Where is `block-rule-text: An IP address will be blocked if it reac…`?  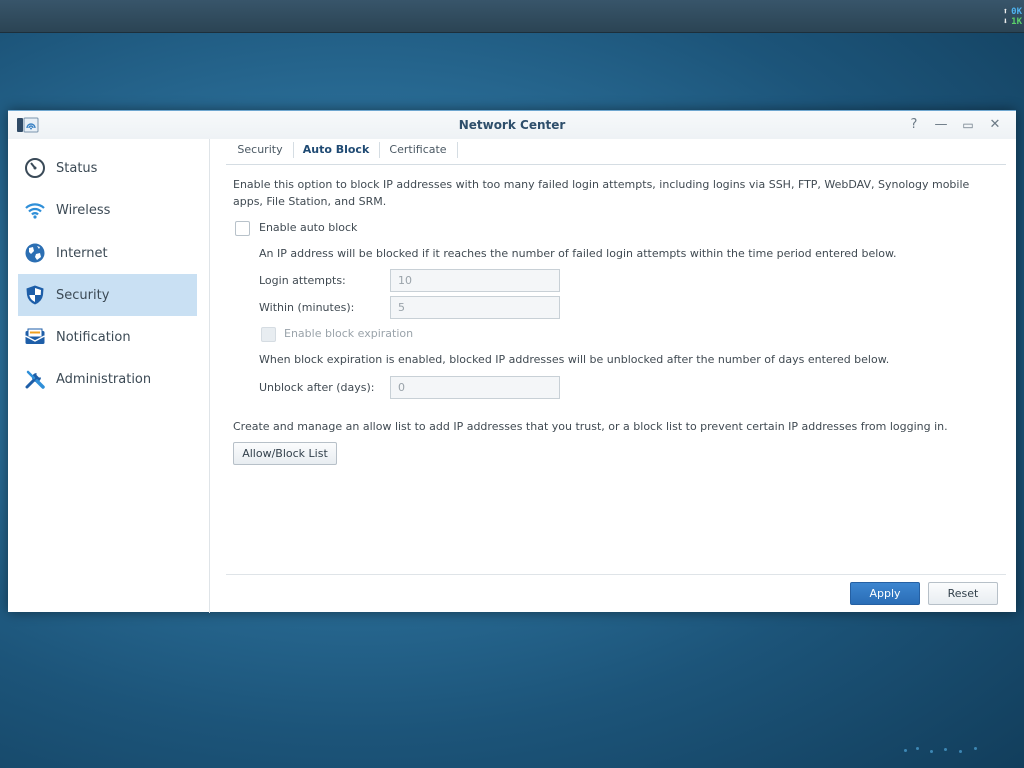 block-rule-text: An IP address will be blocked if it reac… is located at coordinates (578, 253).